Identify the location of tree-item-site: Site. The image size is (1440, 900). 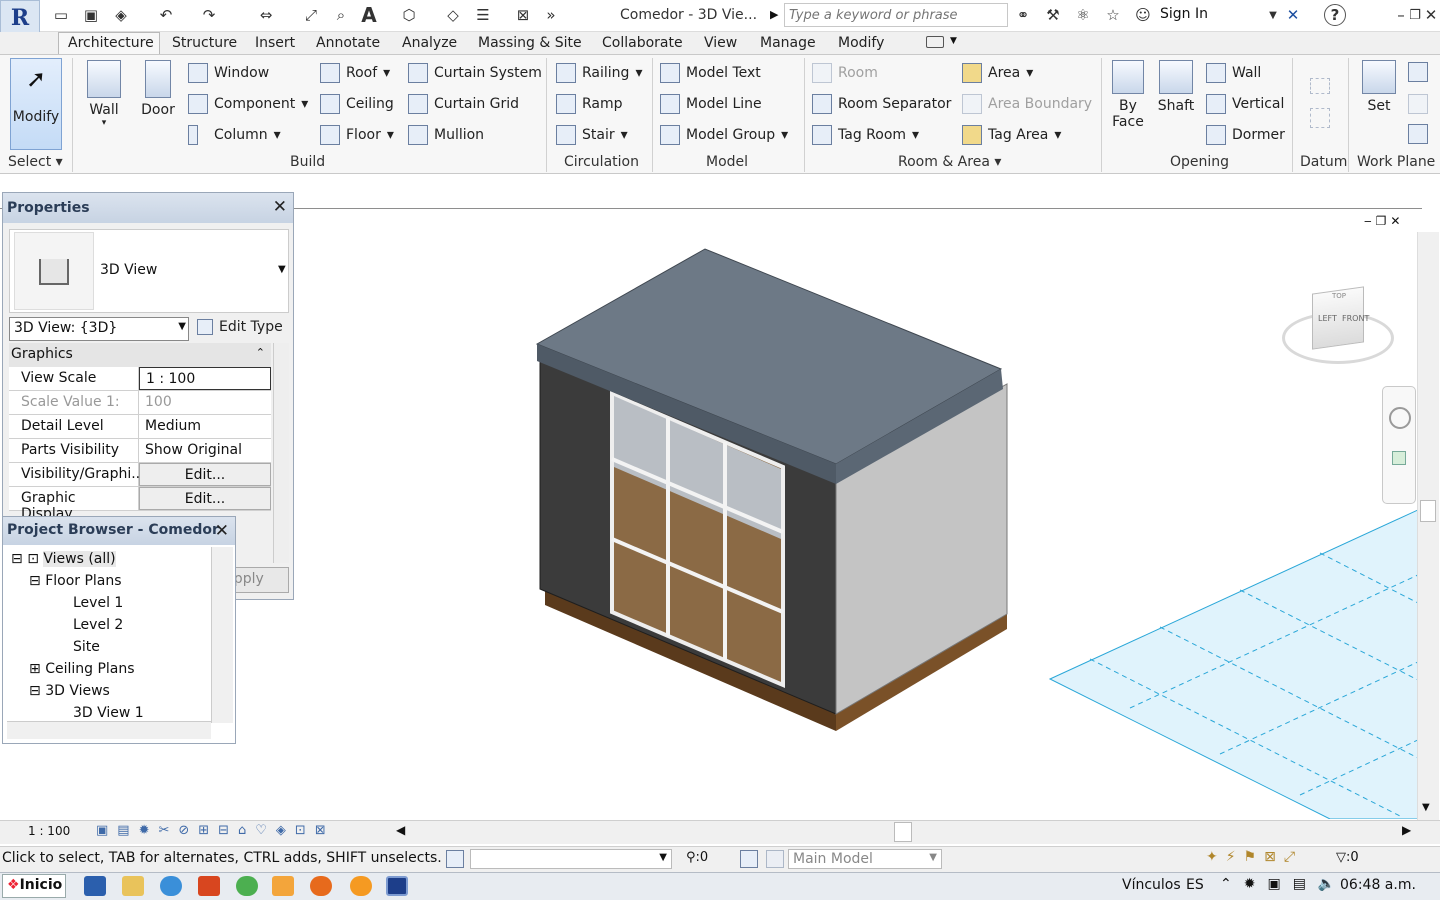
(86, 647).